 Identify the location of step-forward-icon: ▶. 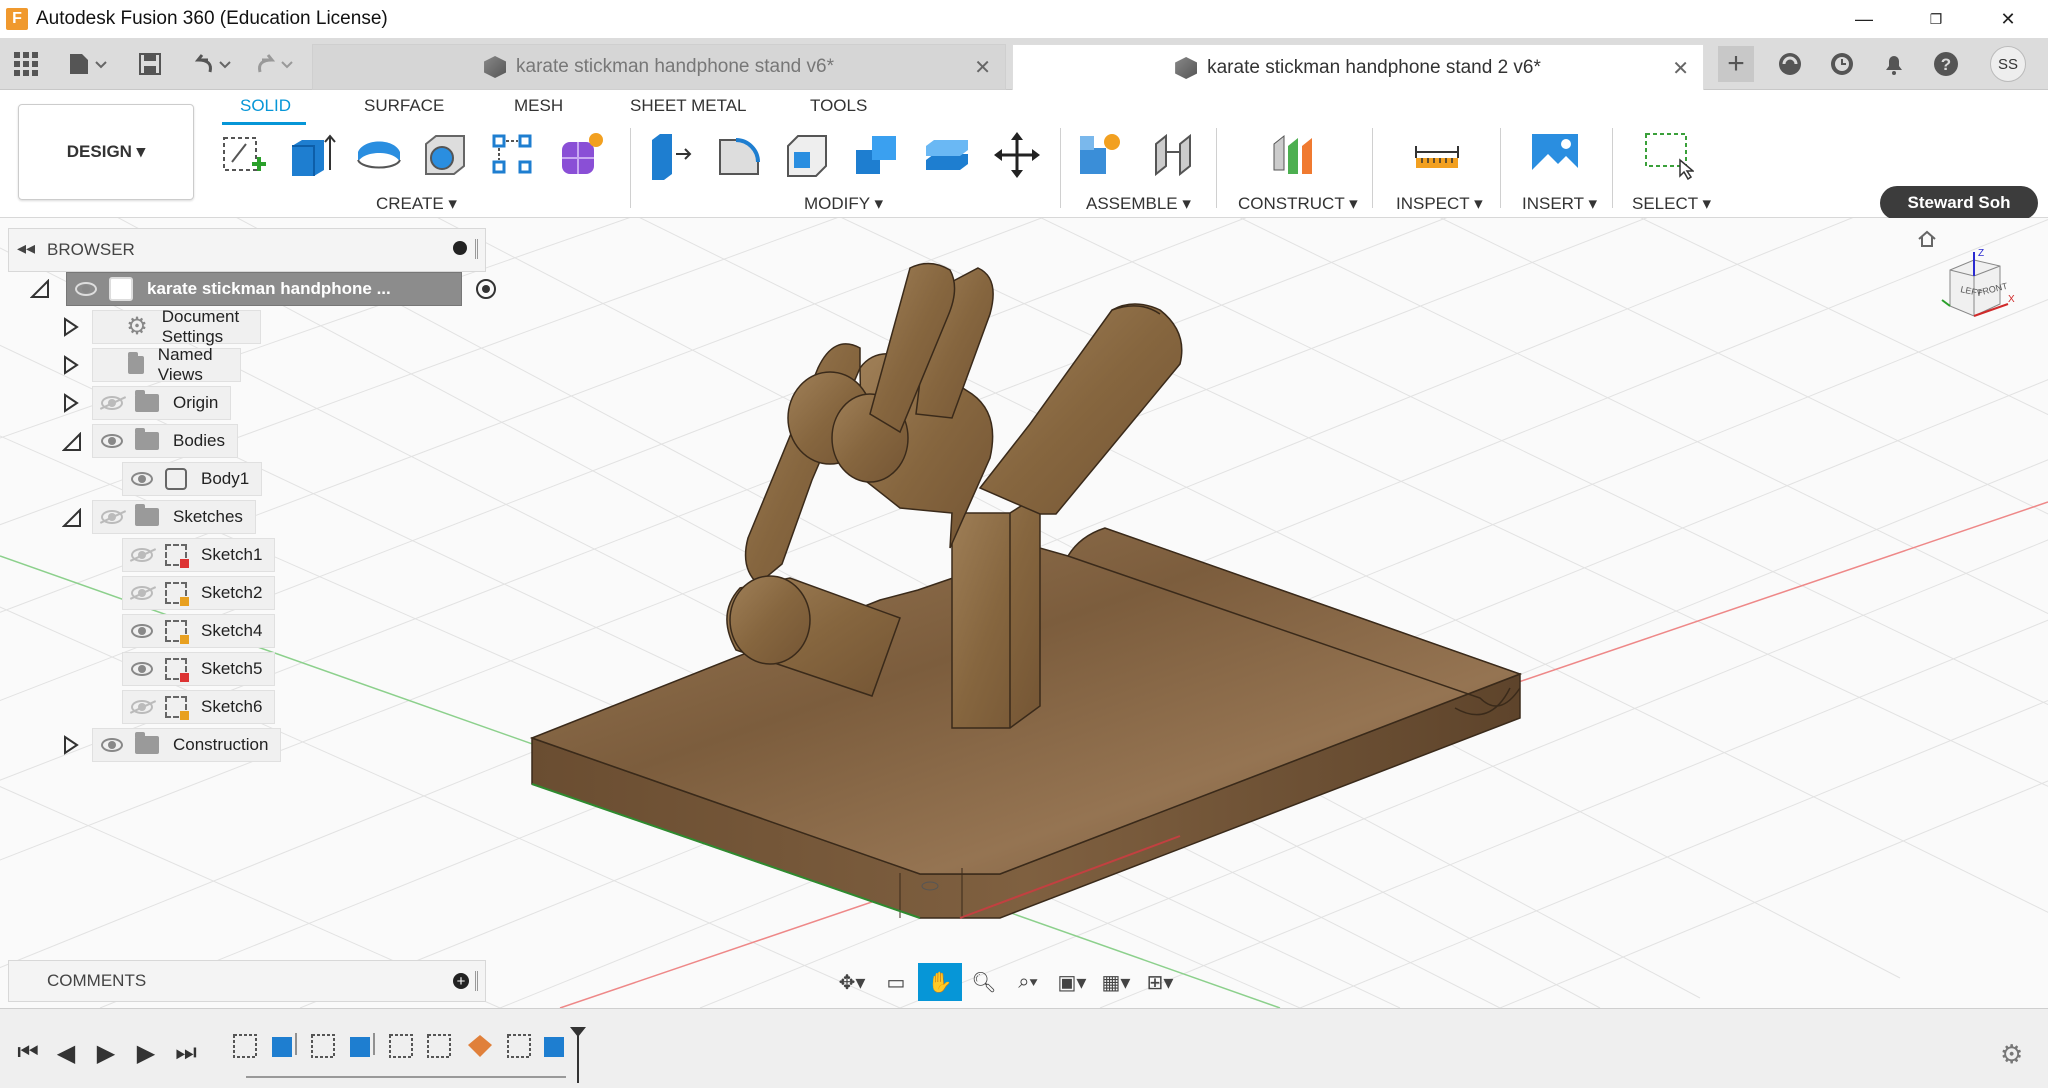
(146, 1053).